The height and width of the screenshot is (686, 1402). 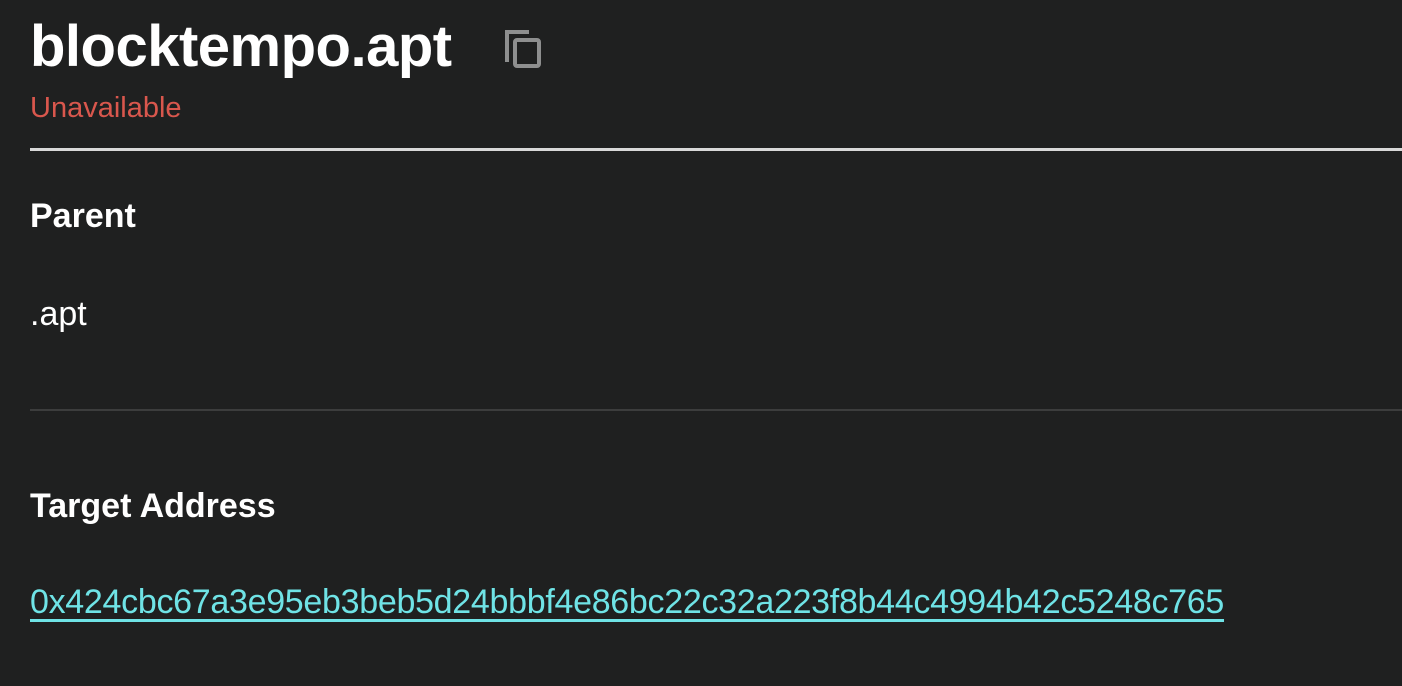 I want to click on availability-status: Unavailable, so click(x=106, y=108).